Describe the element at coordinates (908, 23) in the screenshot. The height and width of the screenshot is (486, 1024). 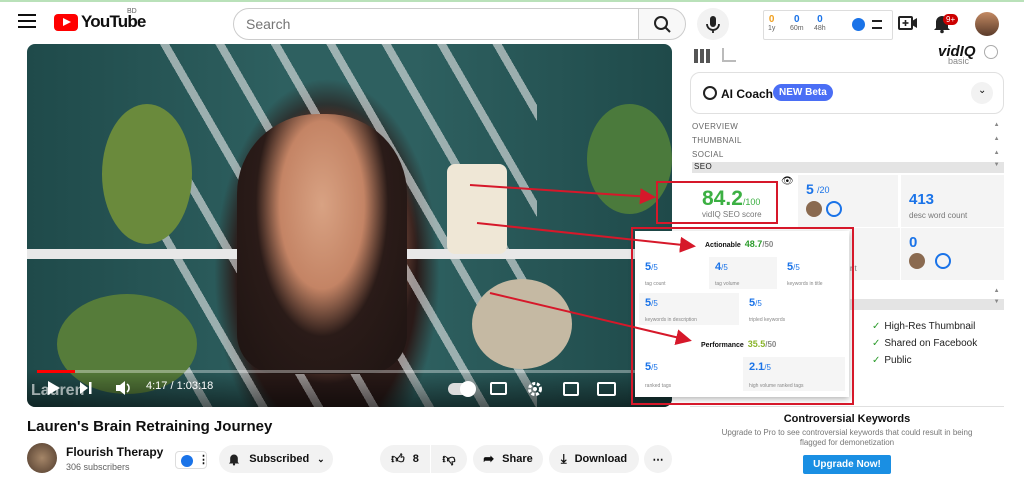
I see `create-video-icon` at that location.